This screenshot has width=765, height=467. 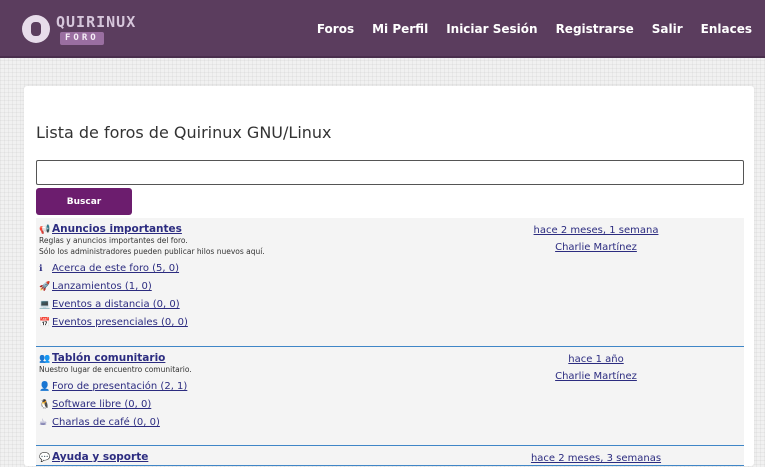 I want to click on forum-category: 💬 Ayuda y soporte hace 2 meses, 3 semanas, so click(x=390, y=456).